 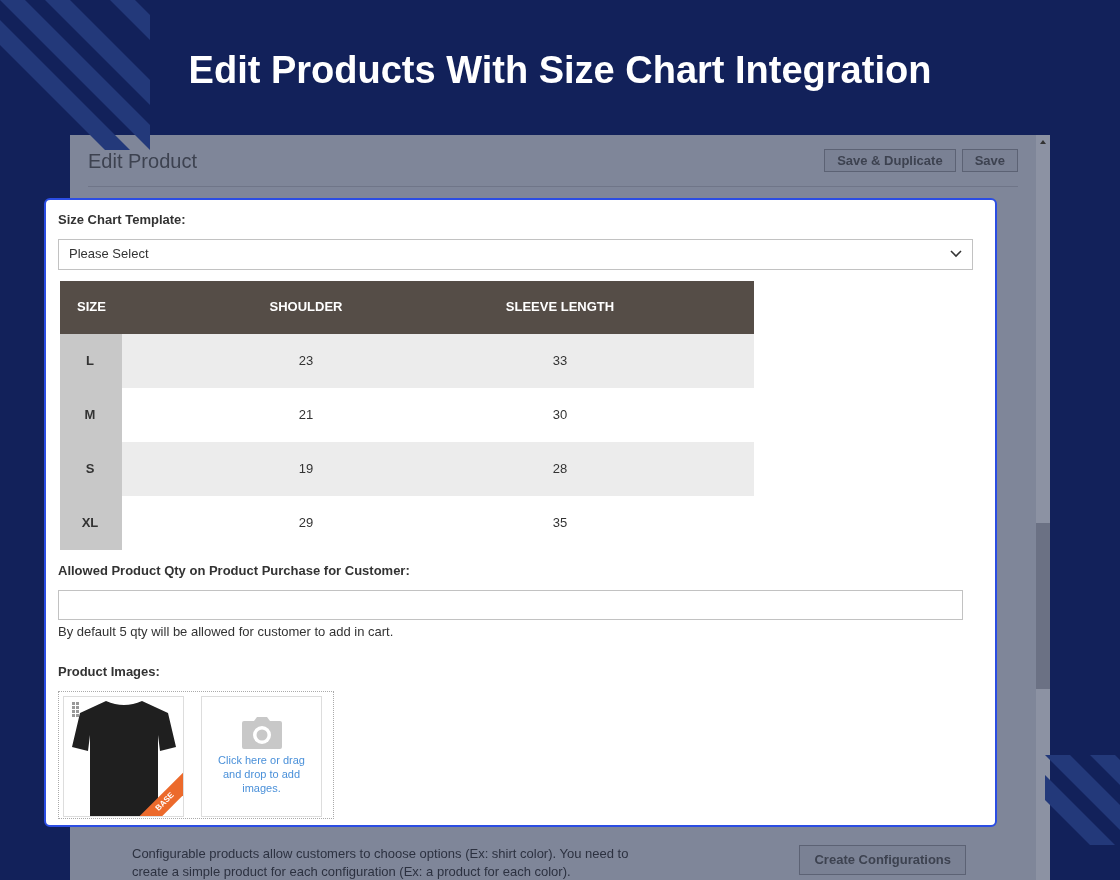 I want to click on size-cell: S, so click(x=91, y=468).